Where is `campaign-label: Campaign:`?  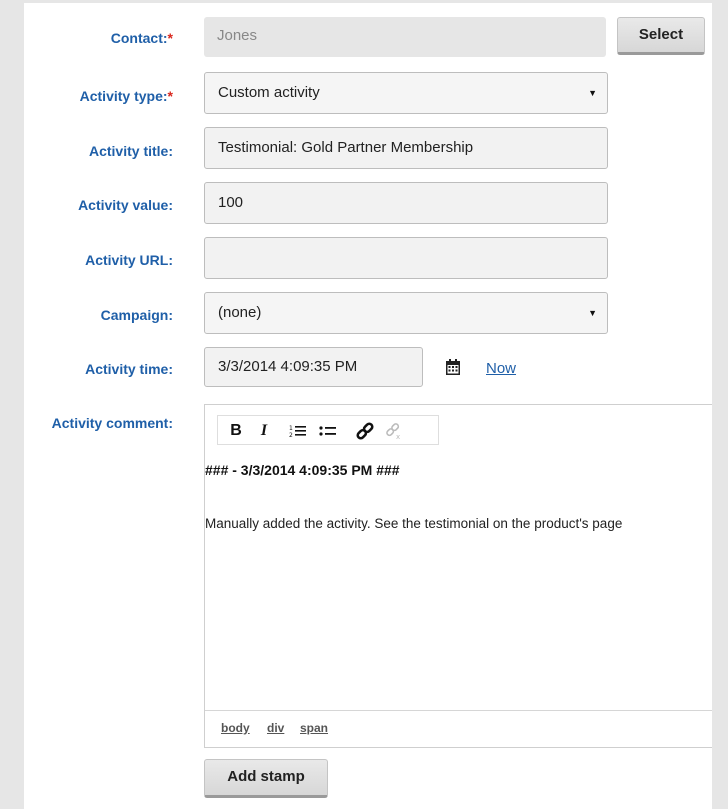
campaign-label: Campaign: is located at coordinates (136, 315).